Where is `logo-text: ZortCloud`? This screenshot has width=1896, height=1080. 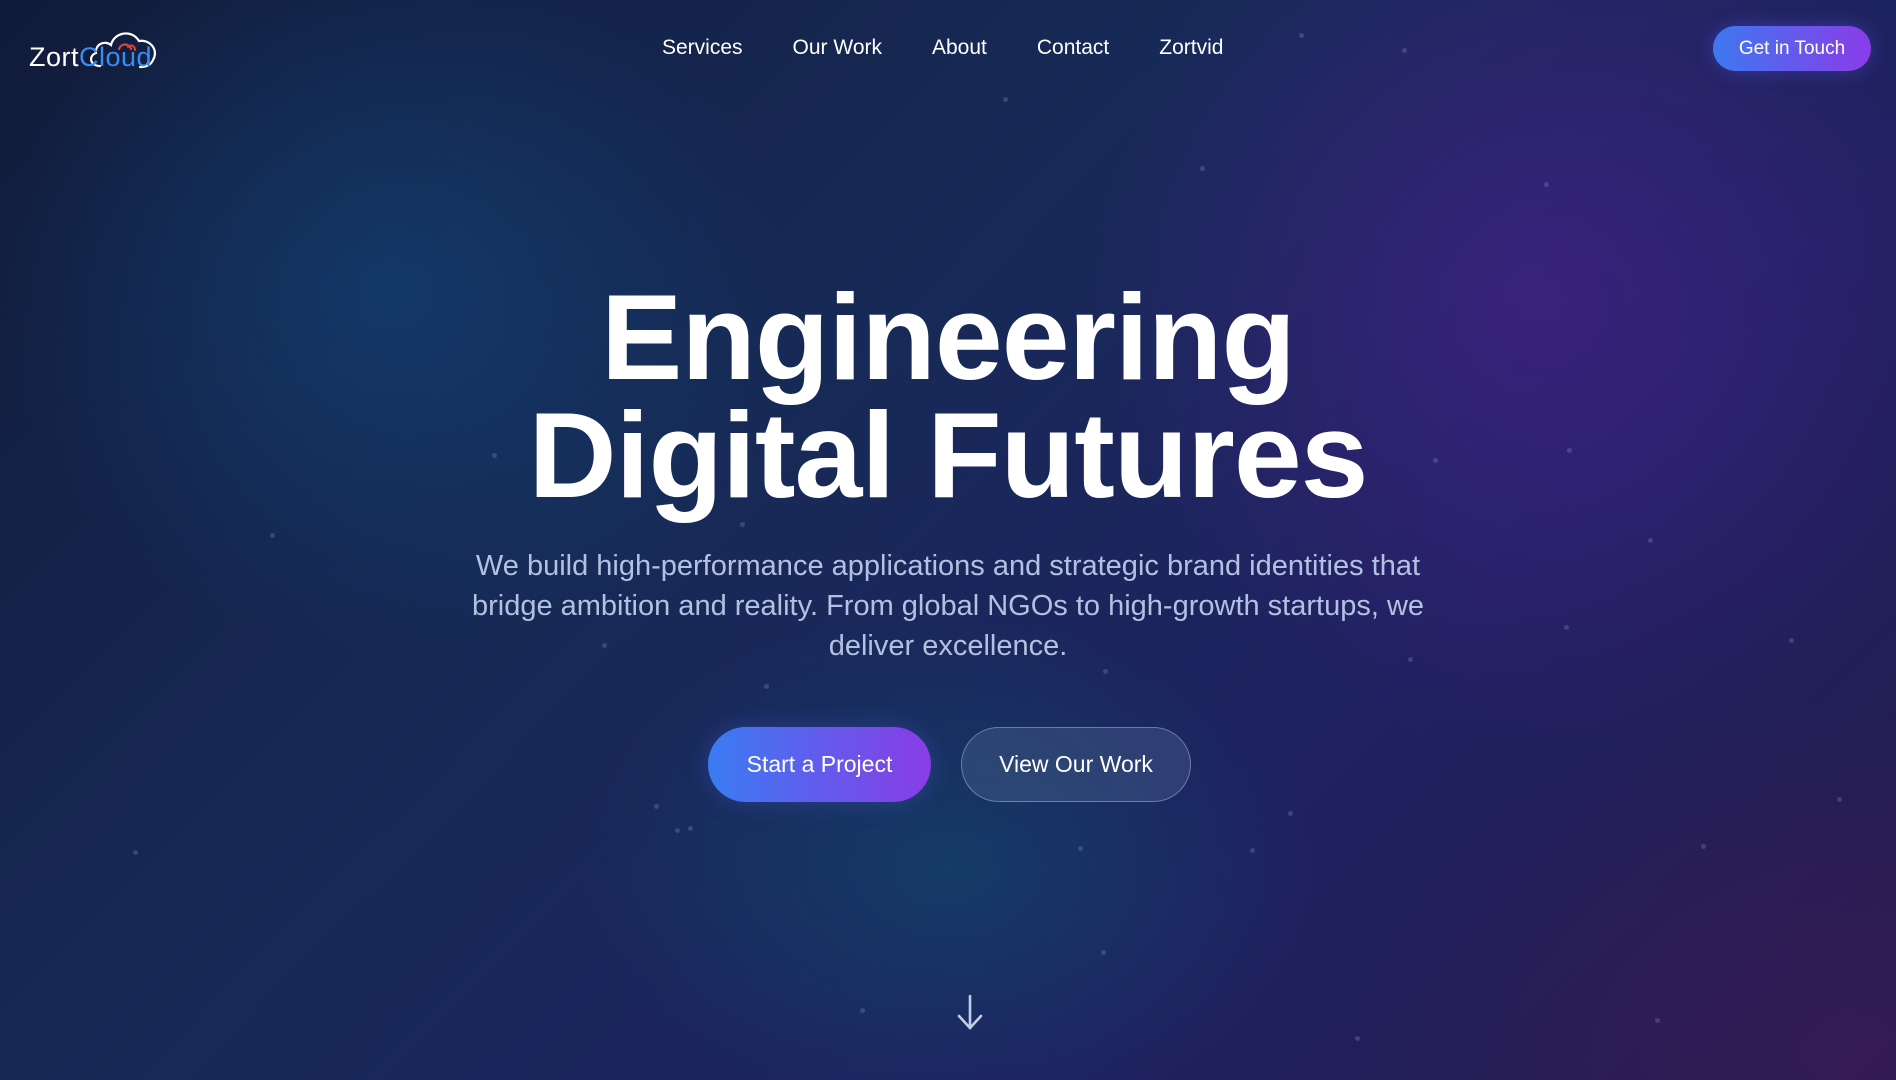 logo-text: ZortCloud is located at coordinates (90, 57).